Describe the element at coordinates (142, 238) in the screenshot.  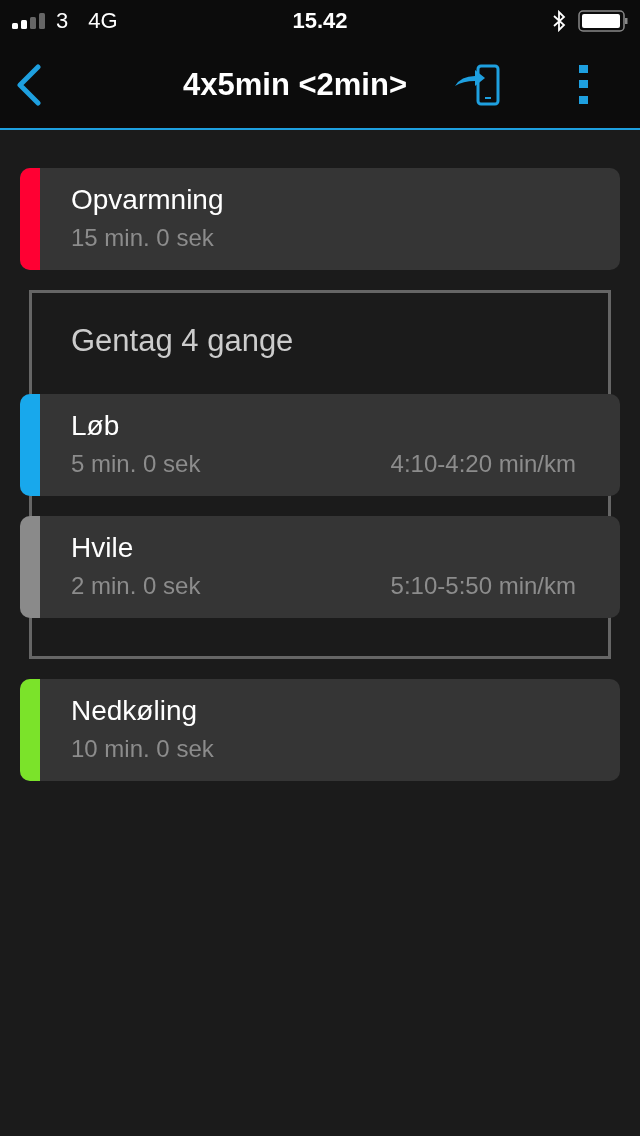
I see `step-duration: 15 min. 0 sek` at that location.